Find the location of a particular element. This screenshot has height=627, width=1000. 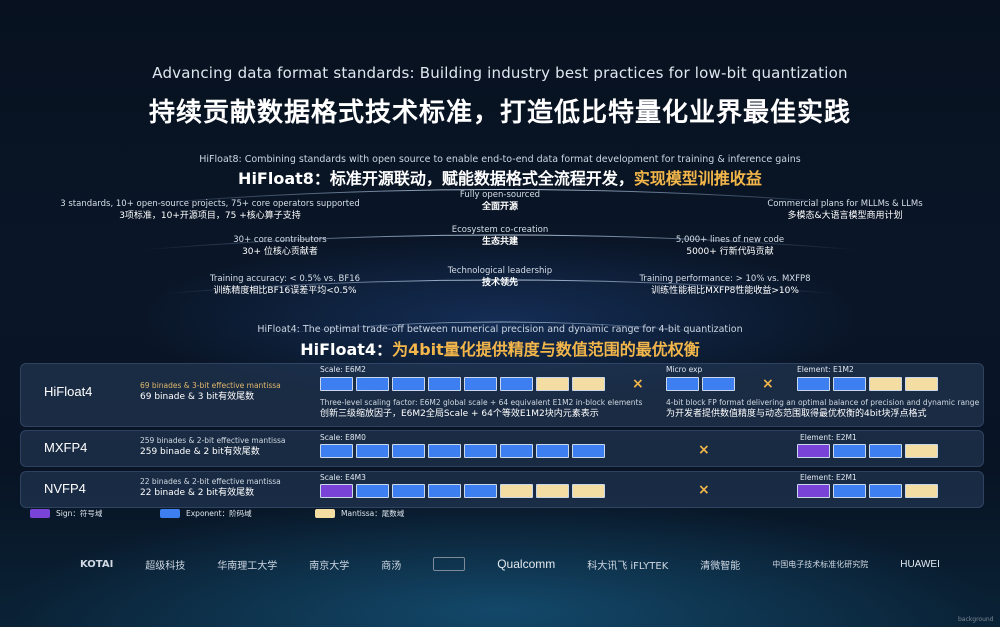

hf8-left-1-cn: 3项标准，10+开源项目，75 +核心算子支持 is located at coordinates (210, 216).